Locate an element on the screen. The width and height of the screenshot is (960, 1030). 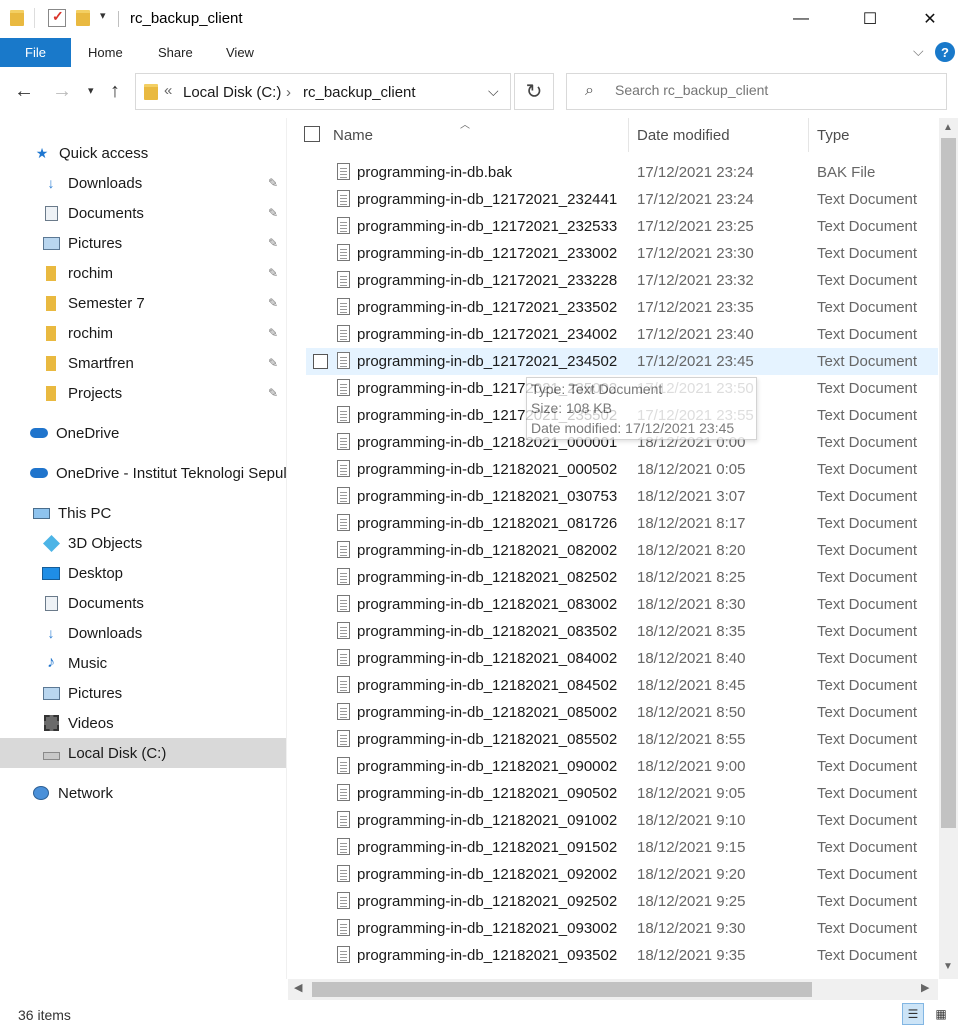
sidebar-item-desktop: Desktop is located at coordinates (143, 573).